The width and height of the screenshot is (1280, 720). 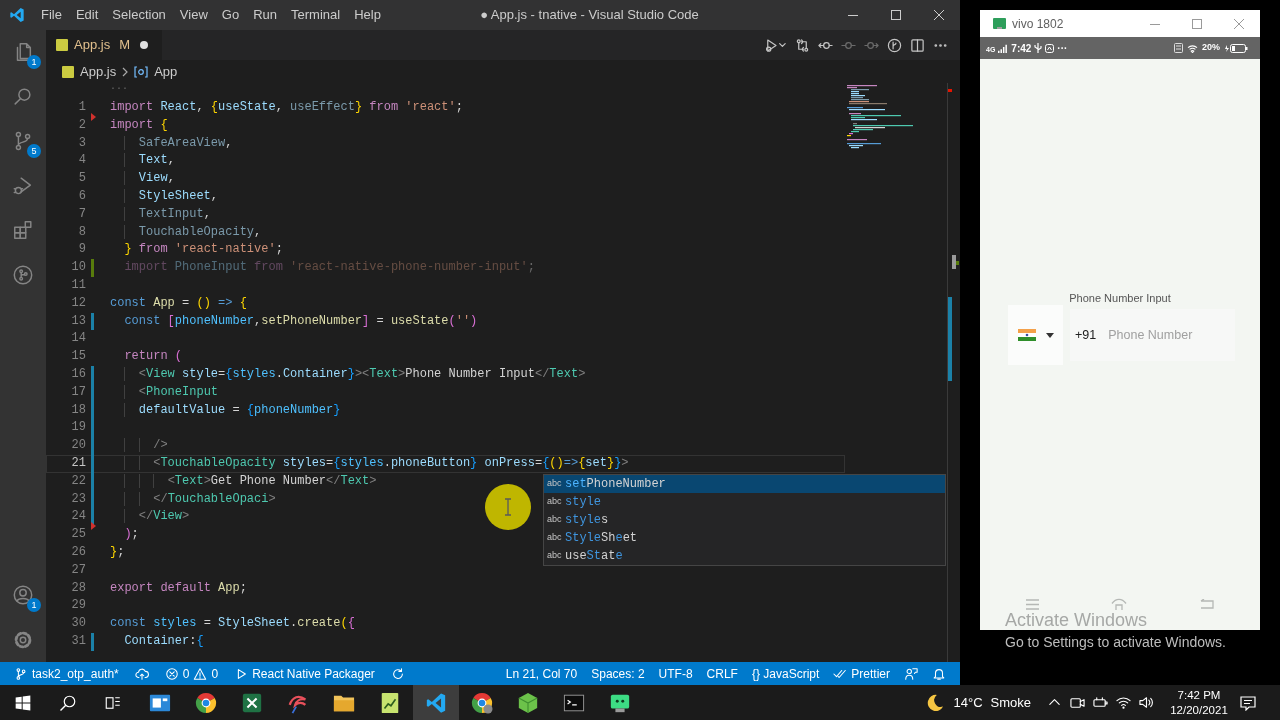 I want to click on error-icon, so click(x=171, y=673).